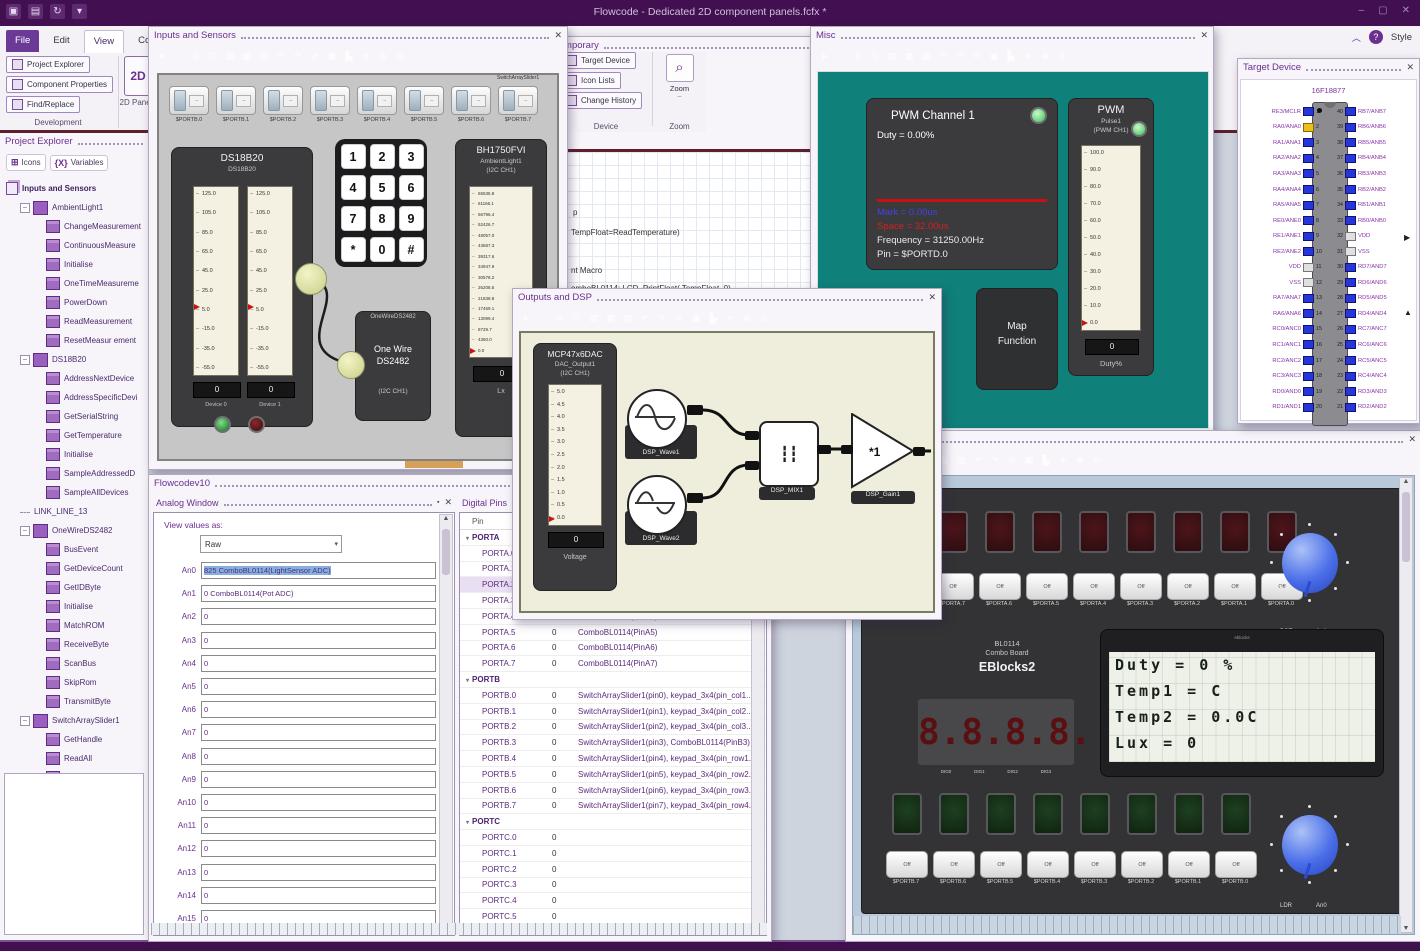 This screenshot has width=1420, height=951. What do you see at coordinates (77, 416) in the screenshot?
I see `tree-item: – GetSerialString` at bounding box center [77, 416].